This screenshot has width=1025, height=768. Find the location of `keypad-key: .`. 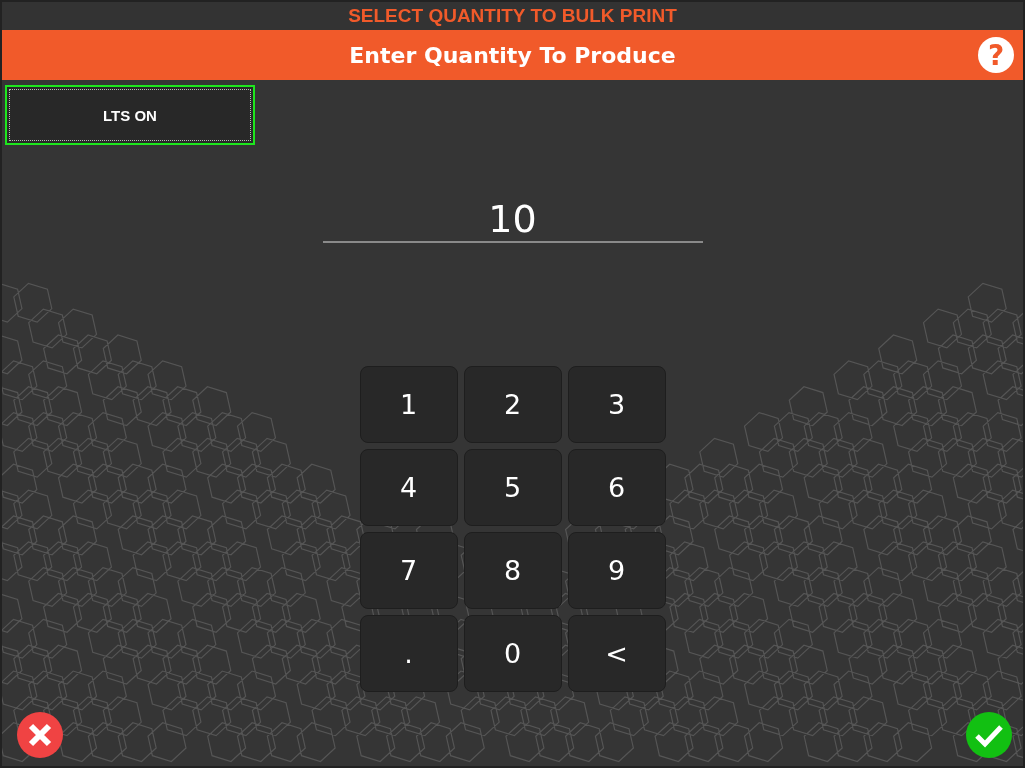

keypad-key: . is located at coordinates (408, 653).